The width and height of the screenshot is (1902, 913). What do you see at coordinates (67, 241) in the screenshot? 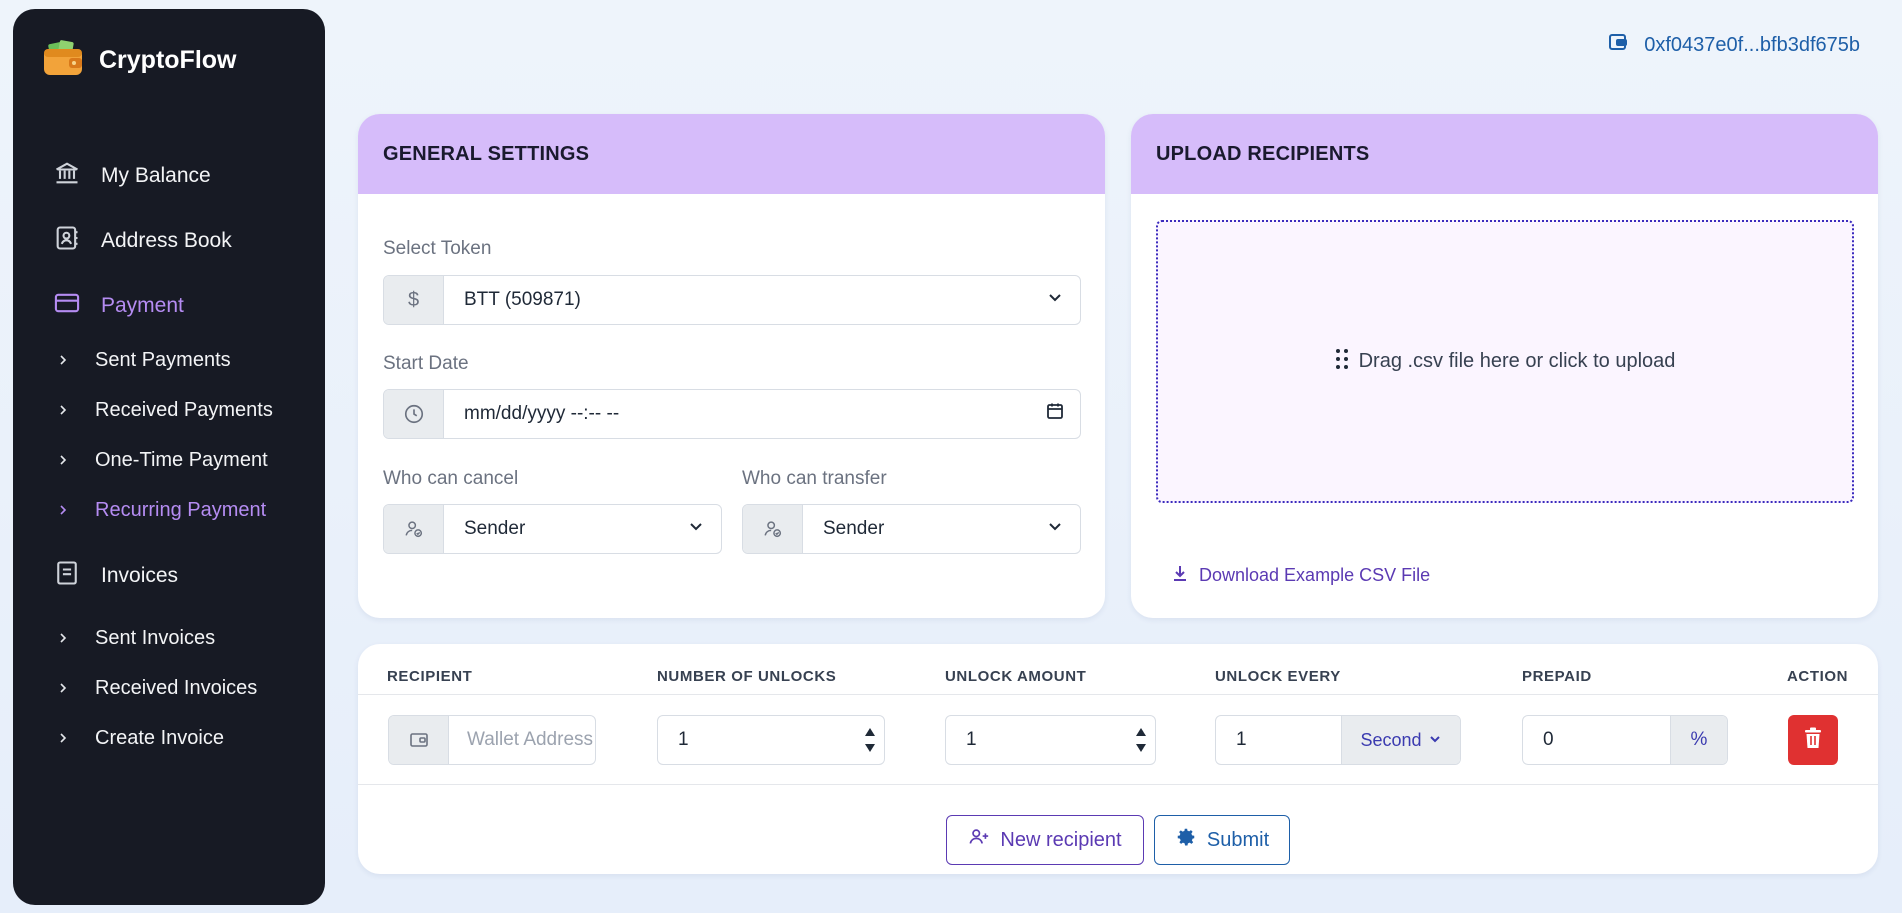
I see `contact-book-icon` at bounding box center [67, 241].